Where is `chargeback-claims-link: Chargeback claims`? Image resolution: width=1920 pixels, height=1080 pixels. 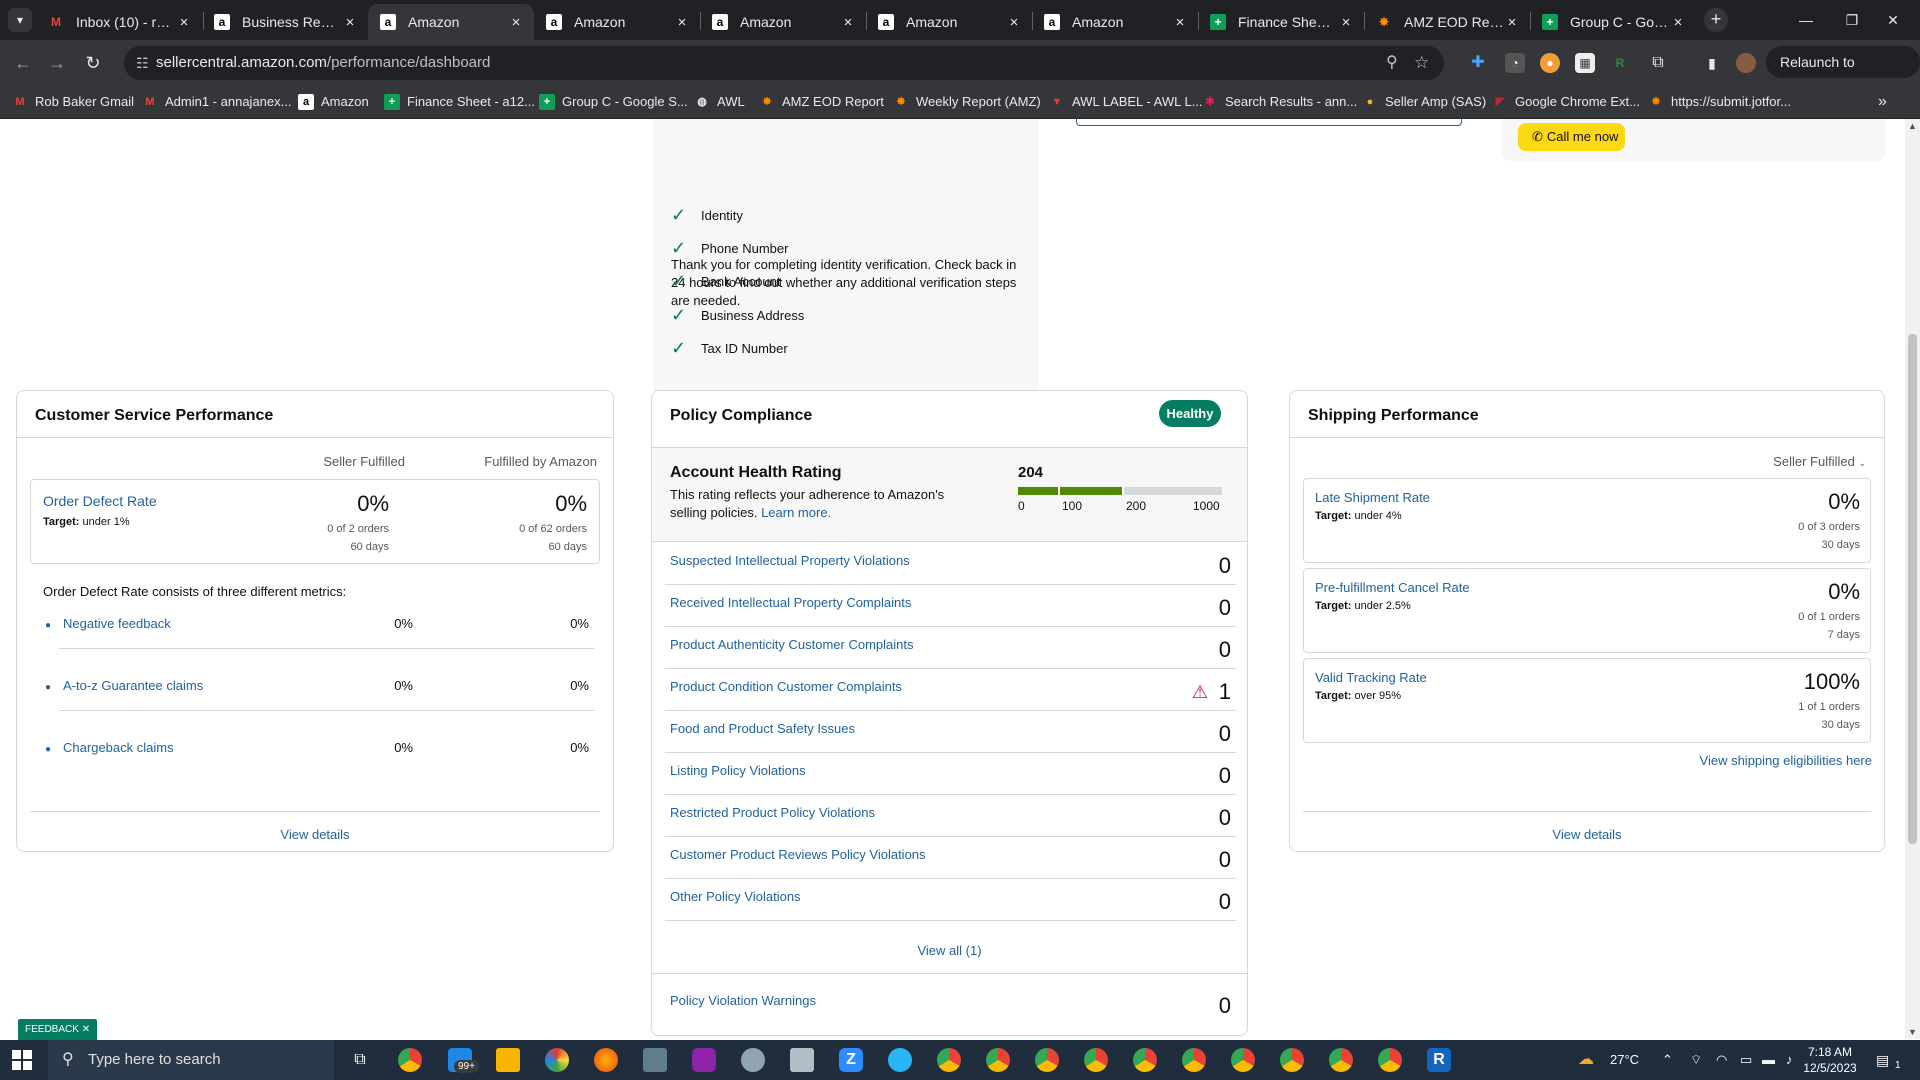 chargeback-claims-link: Chargeback claims is located at coordinates (118, 747).